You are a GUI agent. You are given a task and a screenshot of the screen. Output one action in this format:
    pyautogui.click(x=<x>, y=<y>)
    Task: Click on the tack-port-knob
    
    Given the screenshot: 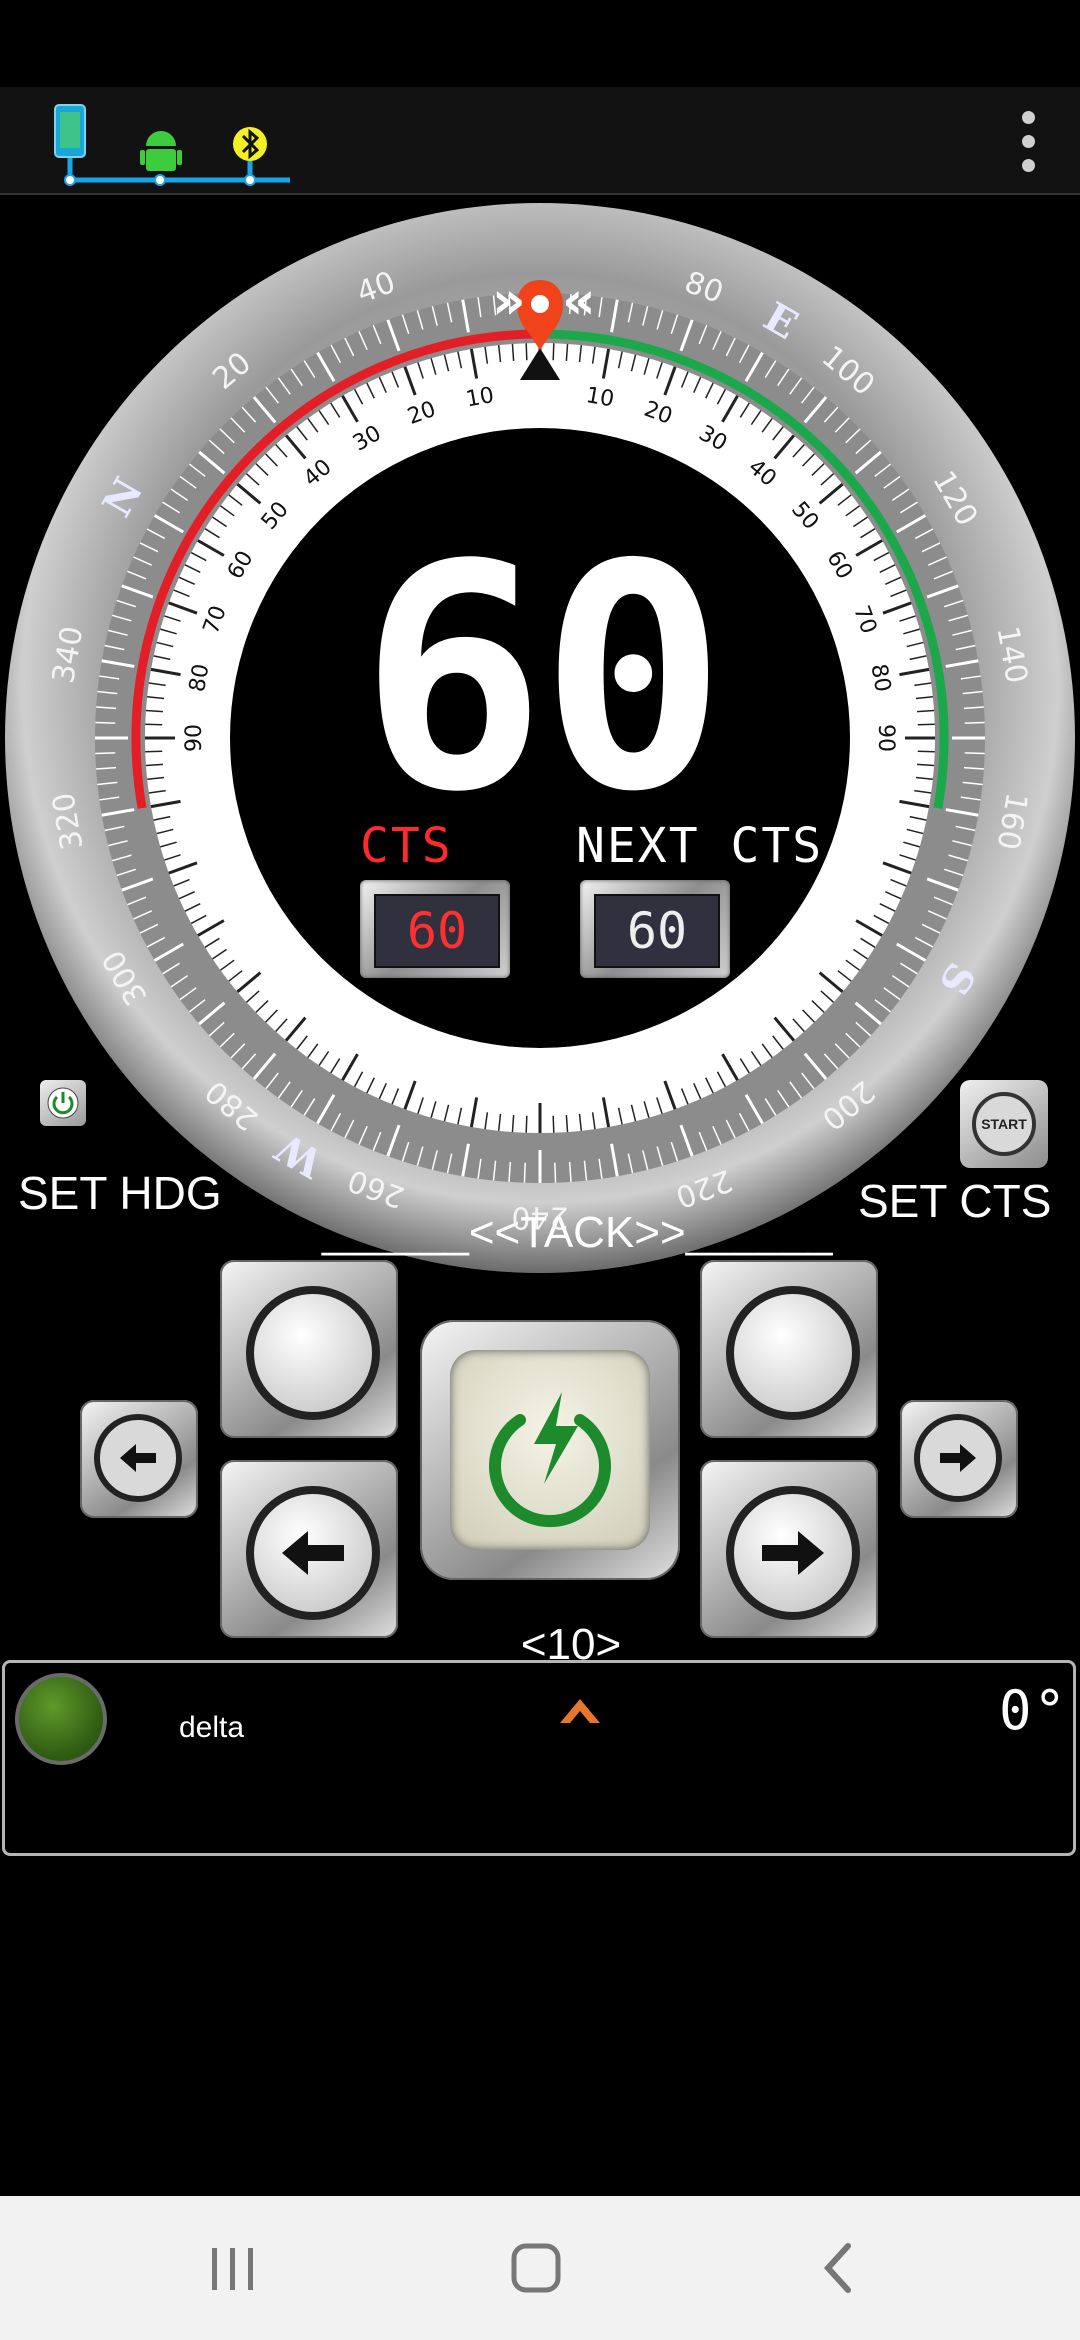 What is the action you would take?
    pyautogui.click(x=313, y=1353)
    